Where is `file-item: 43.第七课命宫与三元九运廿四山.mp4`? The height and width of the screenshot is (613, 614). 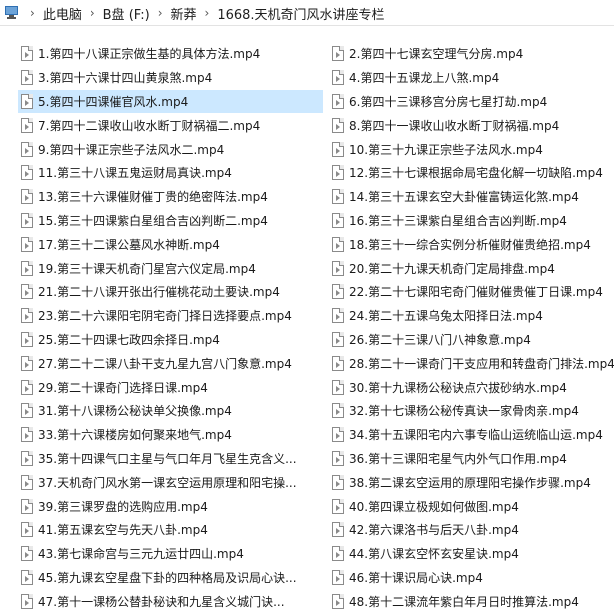
file-item: 43.第七课命宫与三元九运廿四山.mp4 is located at coordinates (170, 554).